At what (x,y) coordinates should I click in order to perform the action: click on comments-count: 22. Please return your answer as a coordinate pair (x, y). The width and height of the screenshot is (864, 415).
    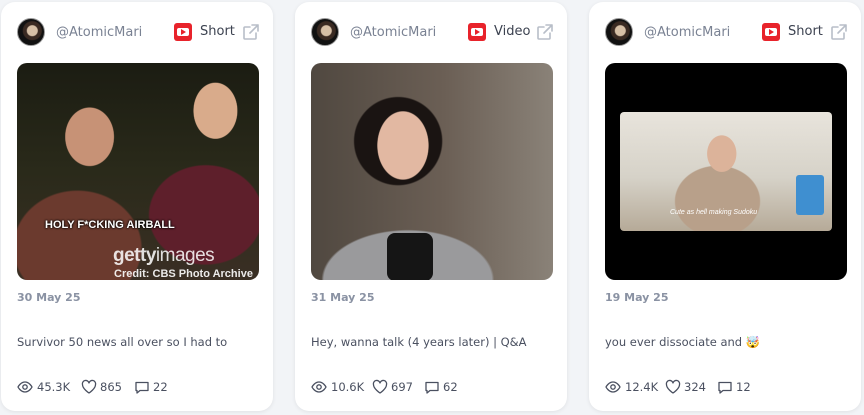
    Looking at the image, I should click on (160, 387).